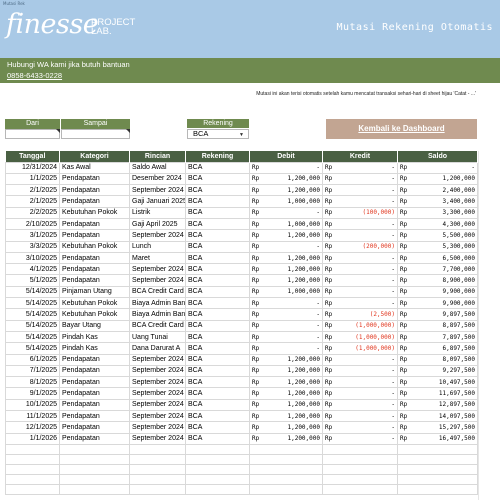 The height and width of the screenshot is (500, 500). What do you see at coordinates (401, 129) in the screenshot?
I see `back-to-dashboard-button: Kembali ke Dashboard` at bounding box center [401, 129].